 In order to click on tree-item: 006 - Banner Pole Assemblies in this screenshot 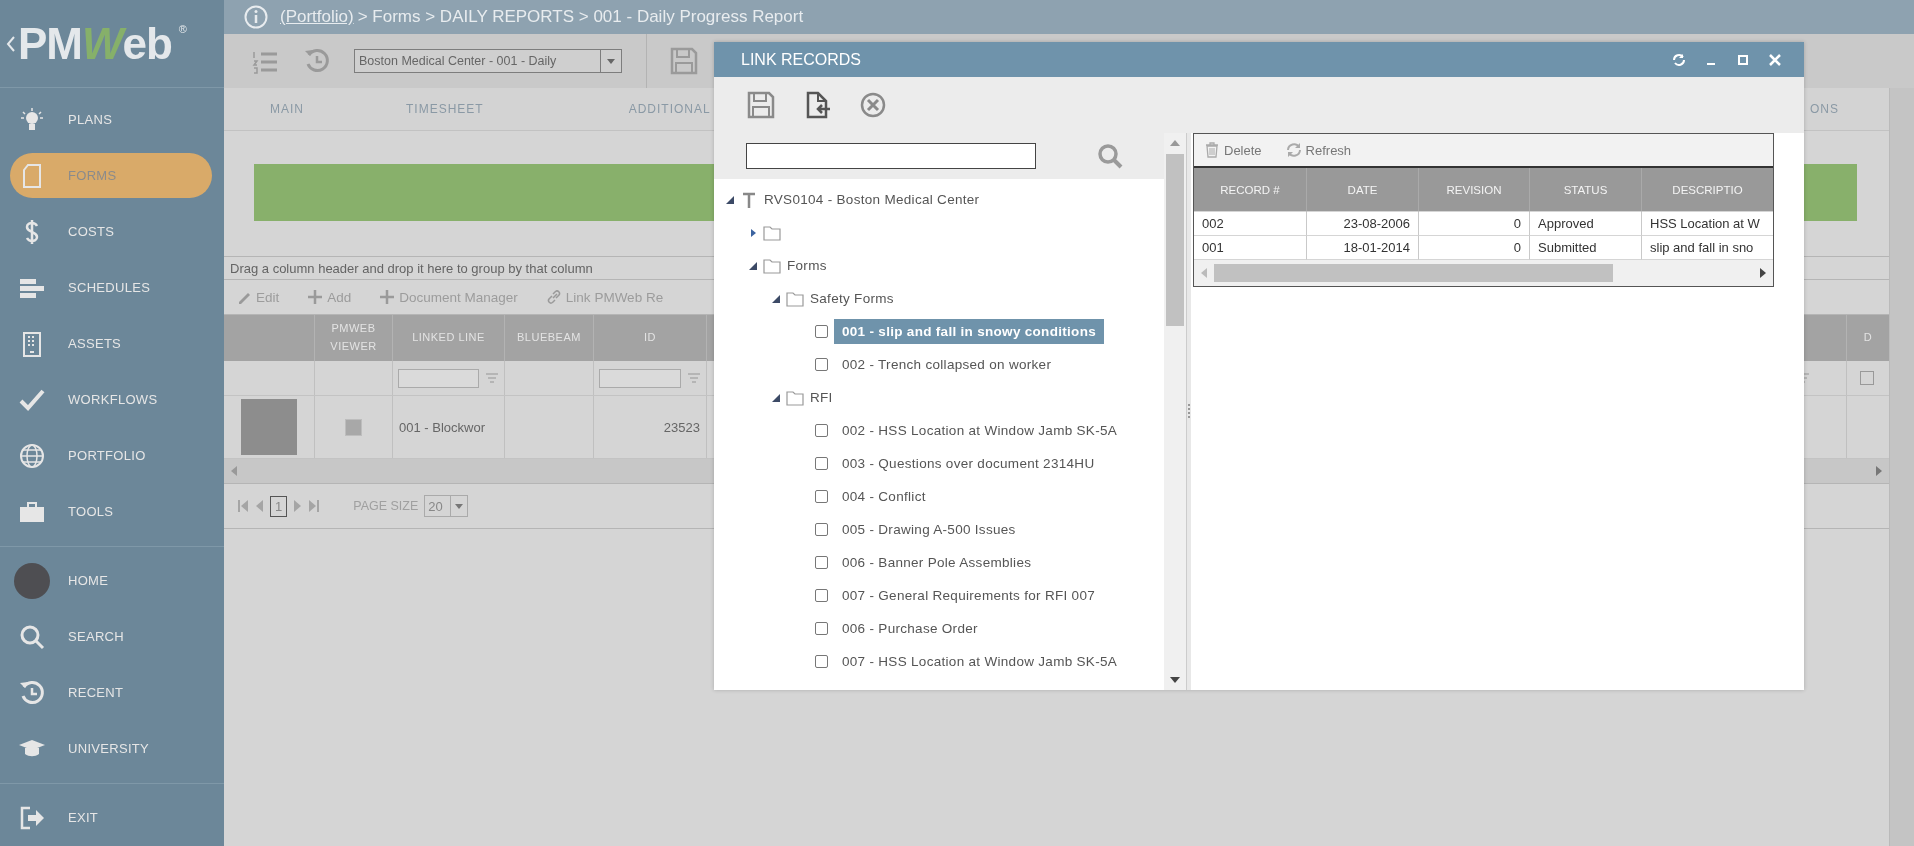, I will do `click(937, 562)`.